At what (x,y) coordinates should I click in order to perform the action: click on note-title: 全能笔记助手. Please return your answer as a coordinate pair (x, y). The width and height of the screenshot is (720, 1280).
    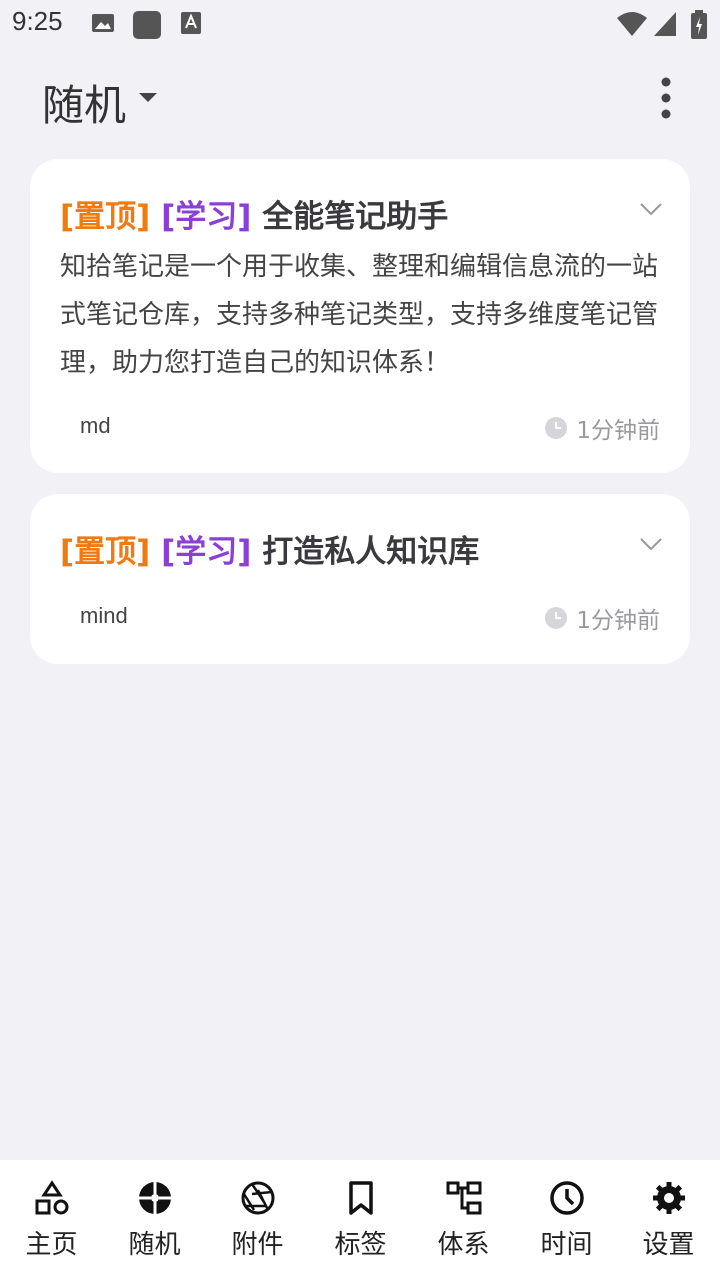
    Looking at the image, I should click on (355, 217).